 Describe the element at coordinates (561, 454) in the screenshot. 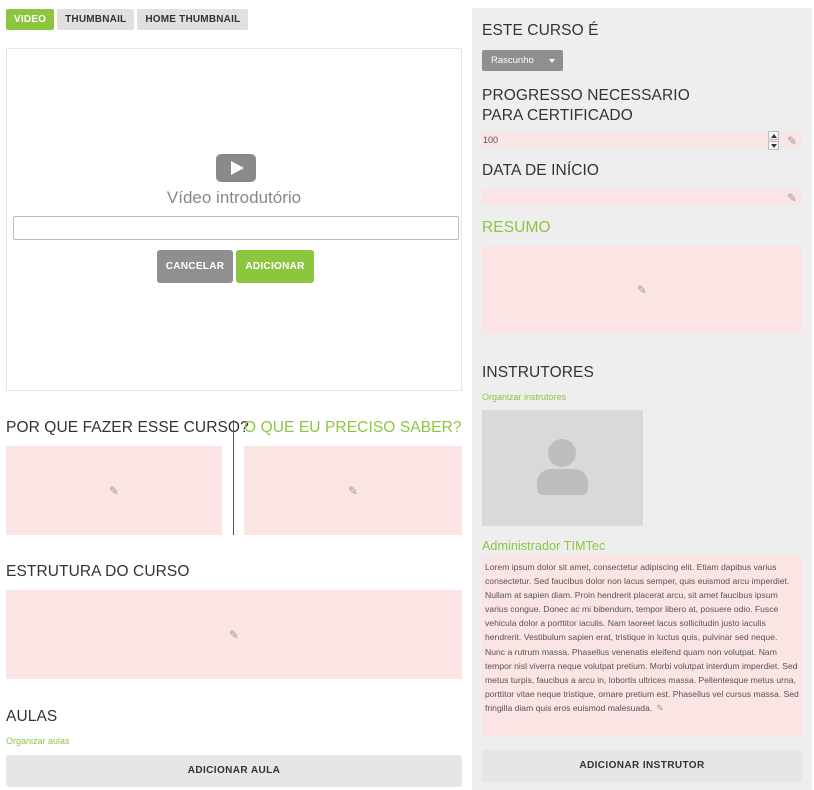

I see `user-placeholder-icon` at that location.